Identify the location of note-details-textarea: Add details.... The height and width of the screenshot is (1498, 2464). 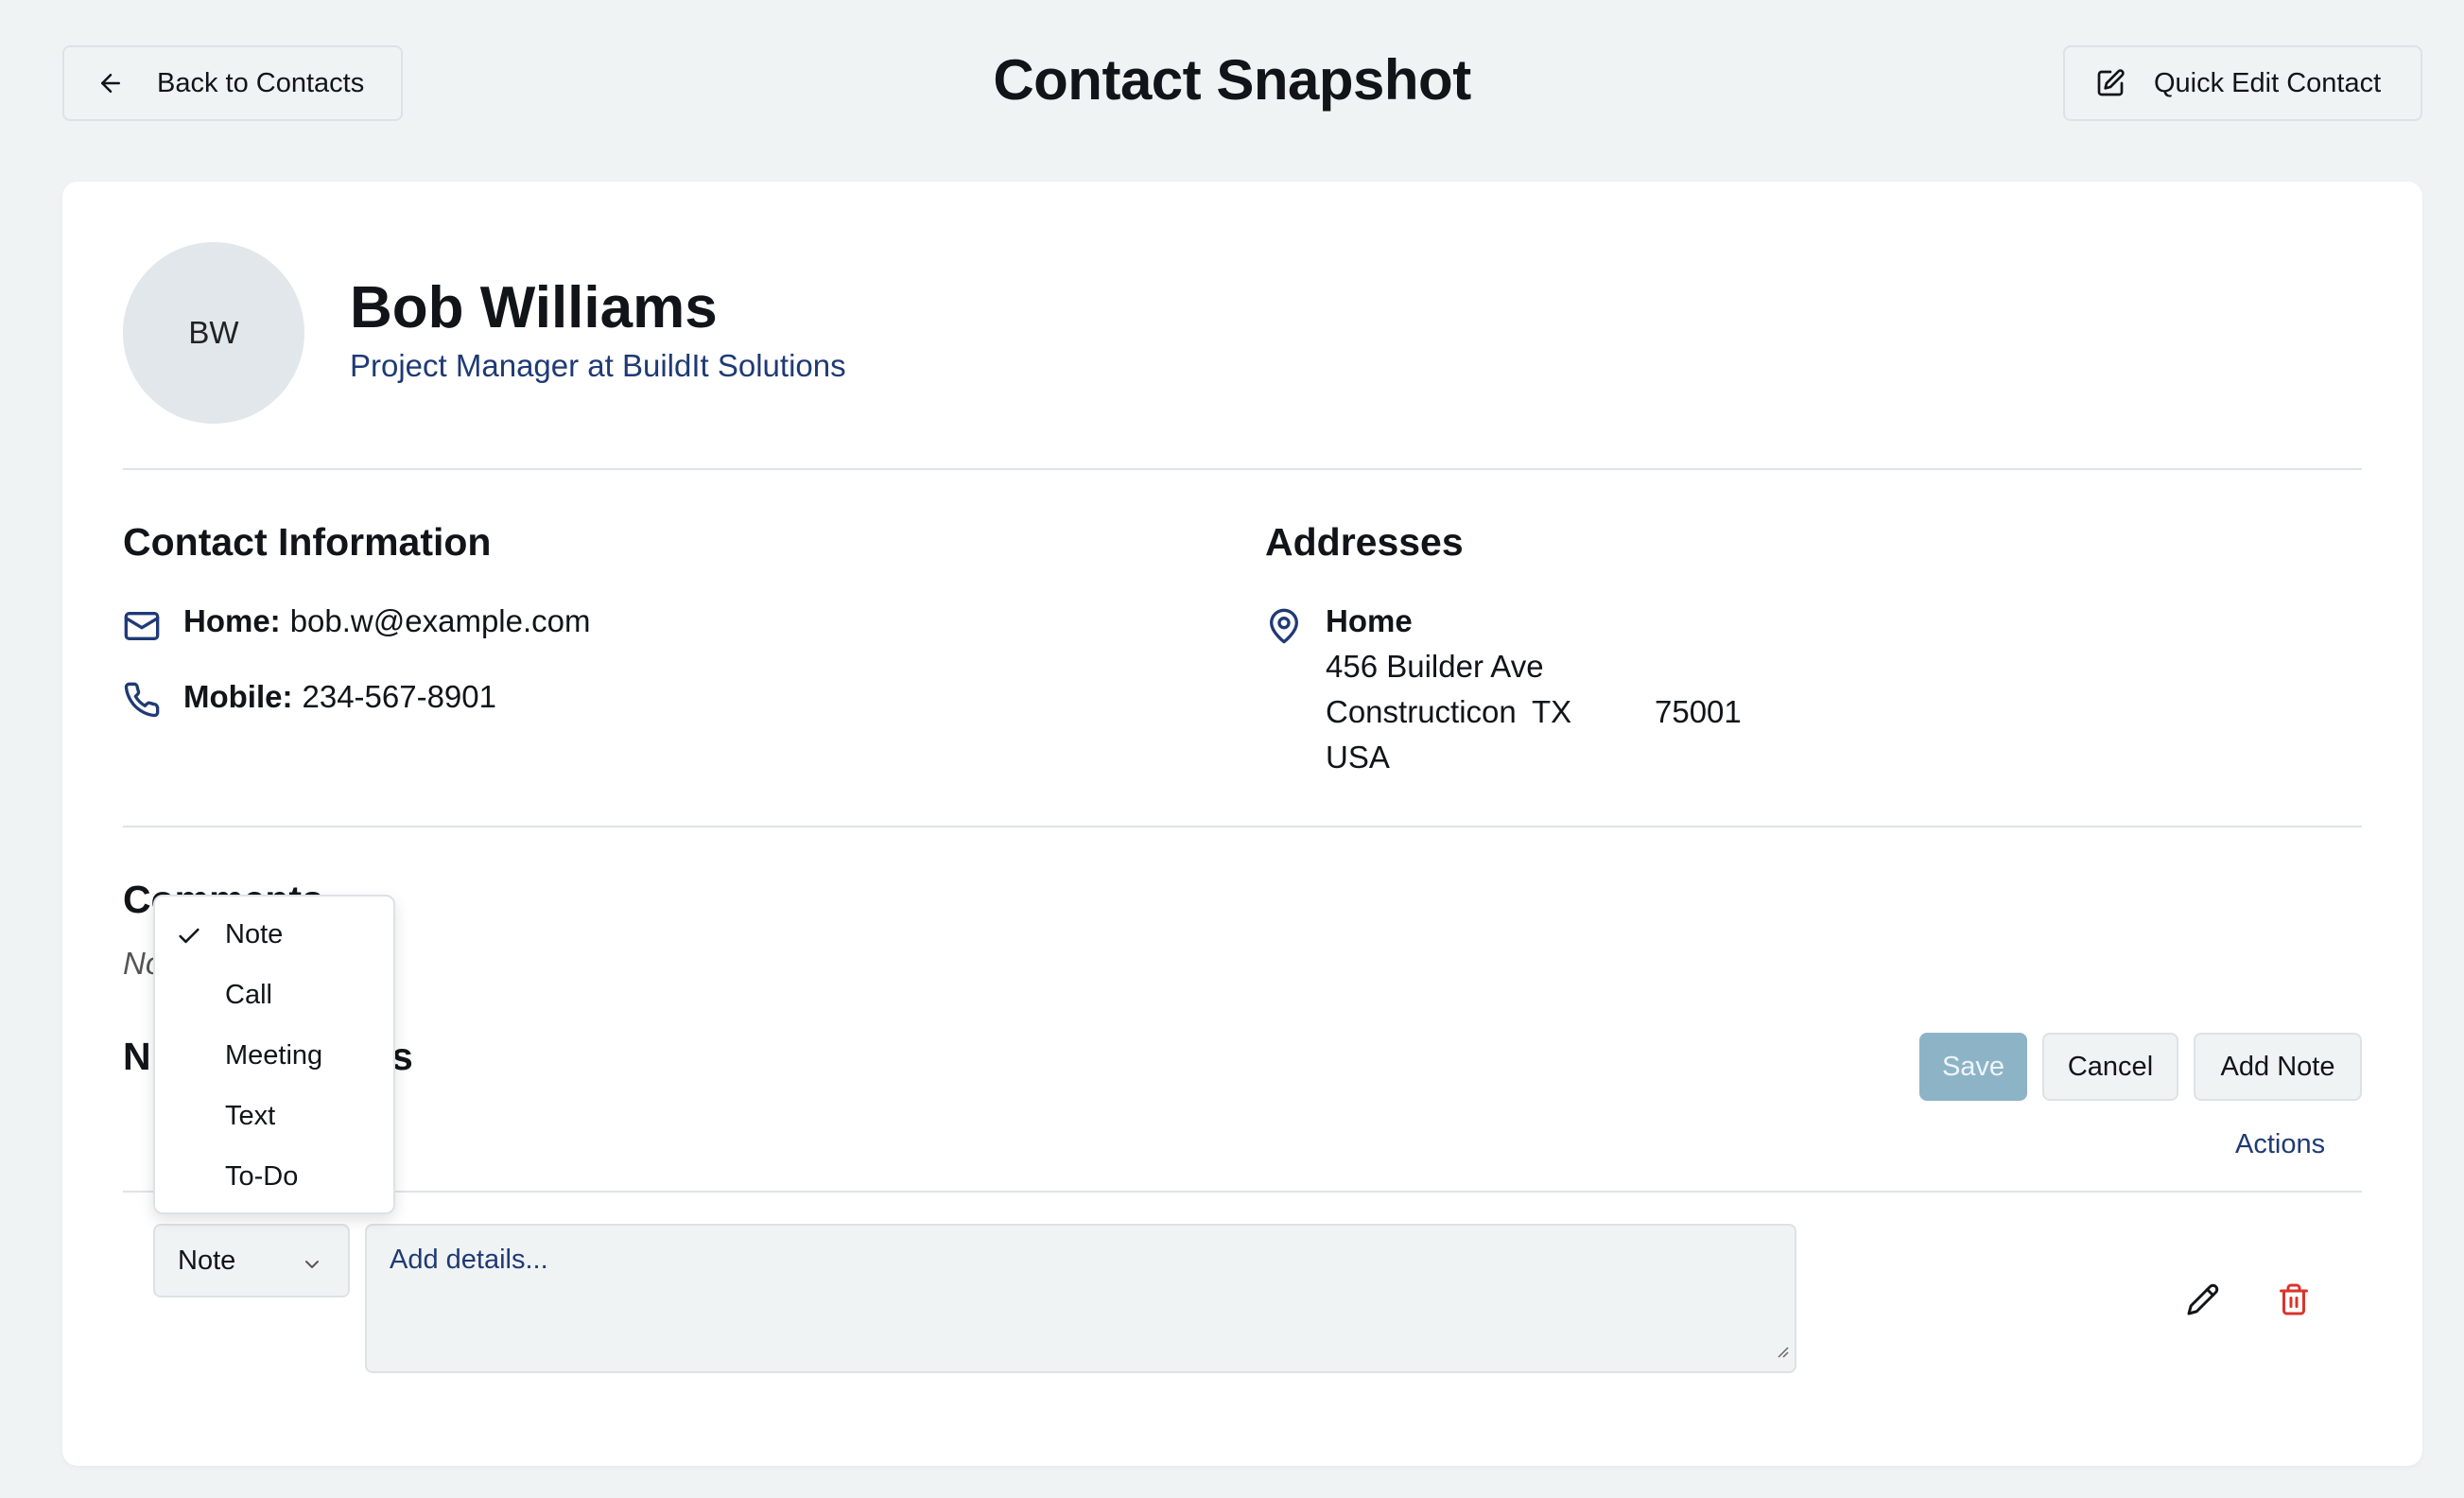
(1080, 1298).